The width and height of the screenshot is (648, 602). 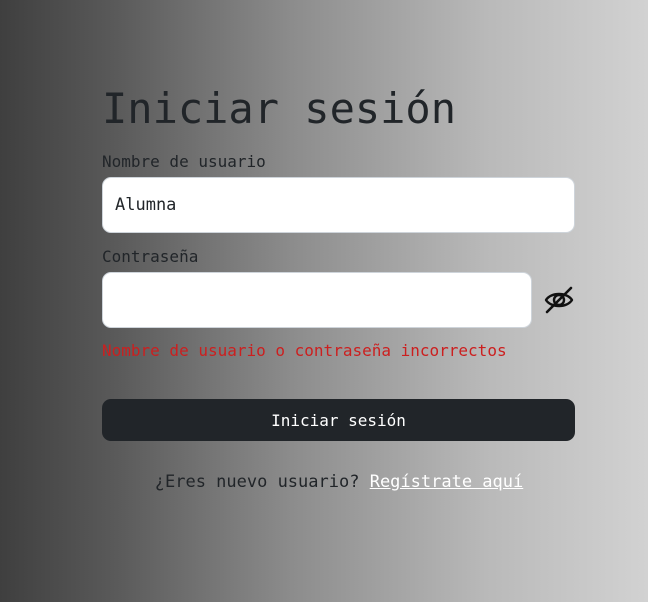 I want to click on register-prompt-text: ¿Eres nuevo usuario?, so click(x=257, y=482).